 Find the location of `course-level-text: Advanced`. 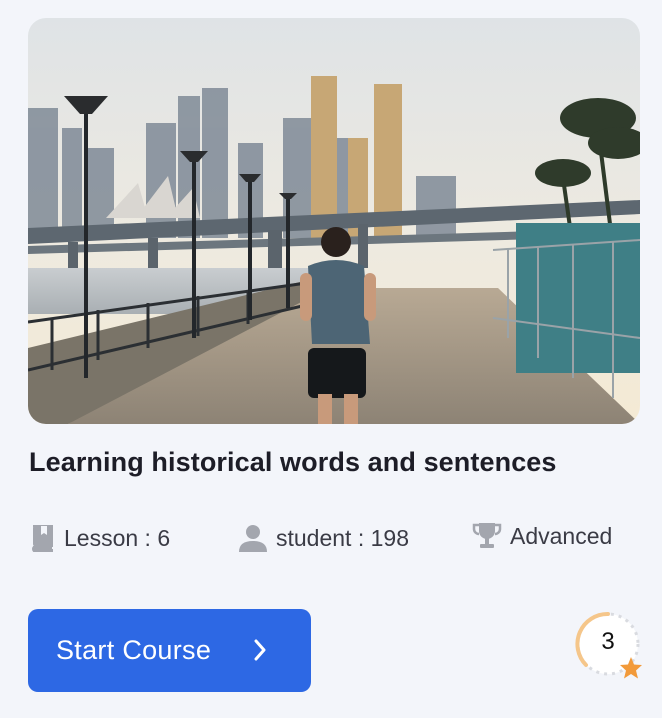

course-level-text: Advanced is located at coordinates (561, 535).